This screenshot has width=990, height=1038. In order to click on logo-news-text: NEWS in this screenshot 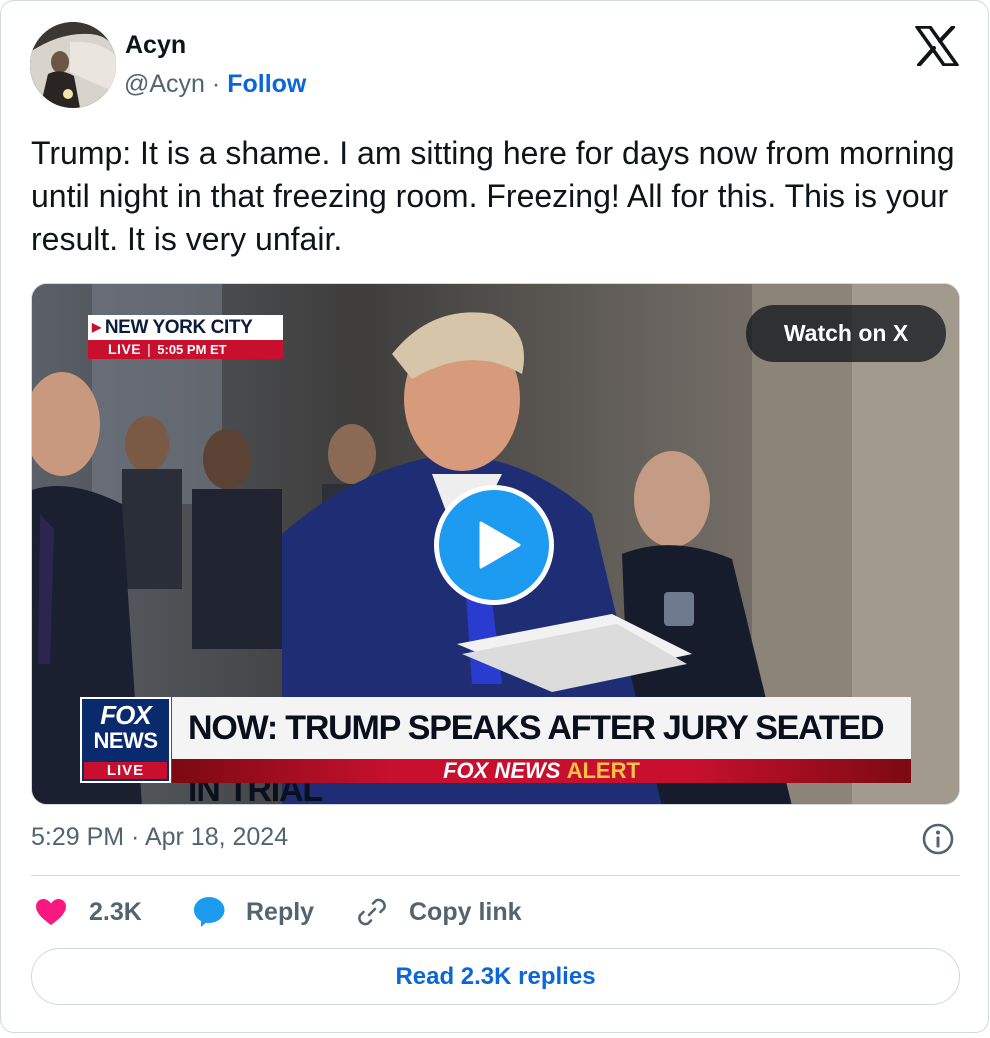, I will do `click(126, 740)`.